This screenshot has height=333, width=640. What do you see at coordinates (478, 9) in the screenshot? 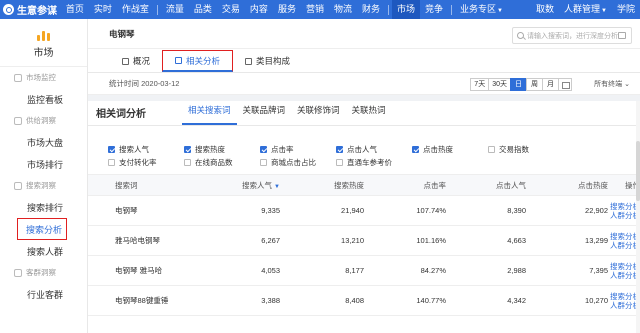
I see `nav-business-zone-label: 业务专区` at bounding box center [478, 9].